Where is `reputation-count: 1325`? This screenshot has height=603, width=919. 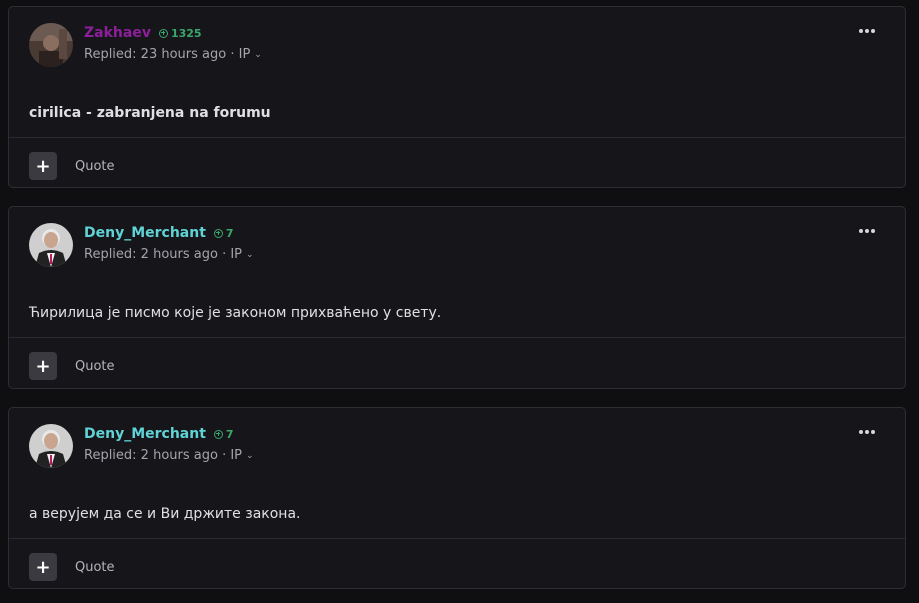
reputation-count: 1325 is located at coordinates (186, 33).